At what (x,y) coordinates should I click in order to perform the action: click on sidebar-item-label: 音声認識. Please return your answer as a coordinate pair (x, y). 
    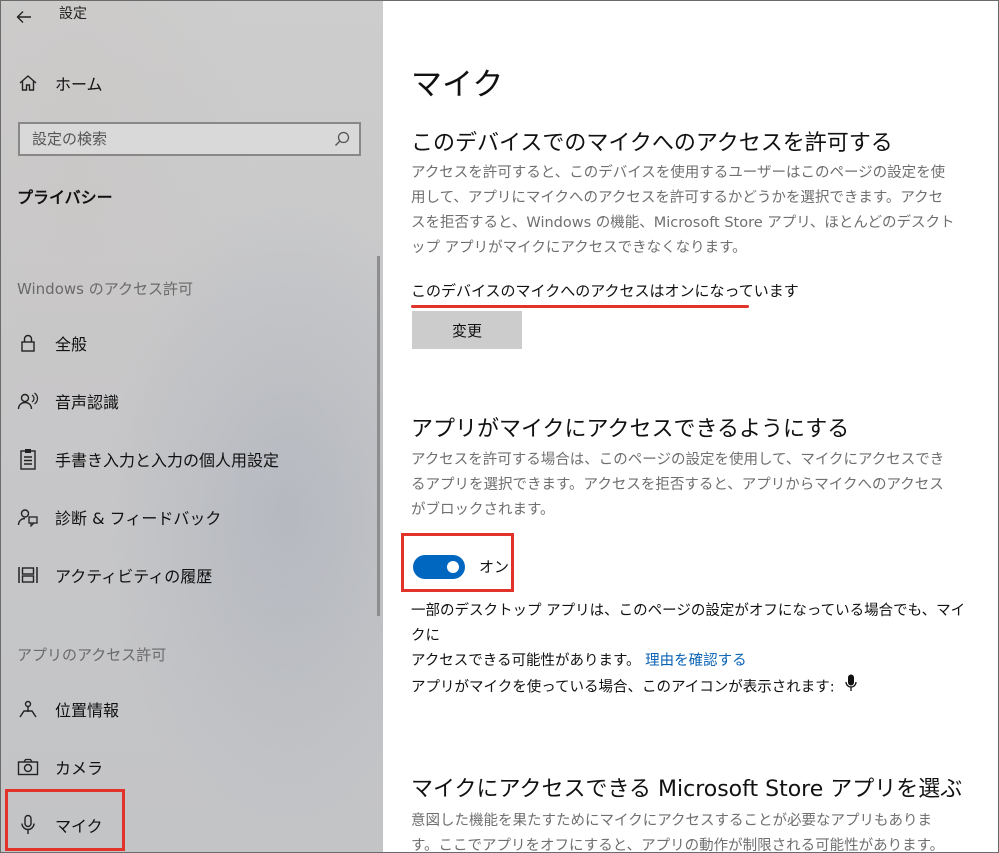
    Looking at the image, I should click on (87, 402).